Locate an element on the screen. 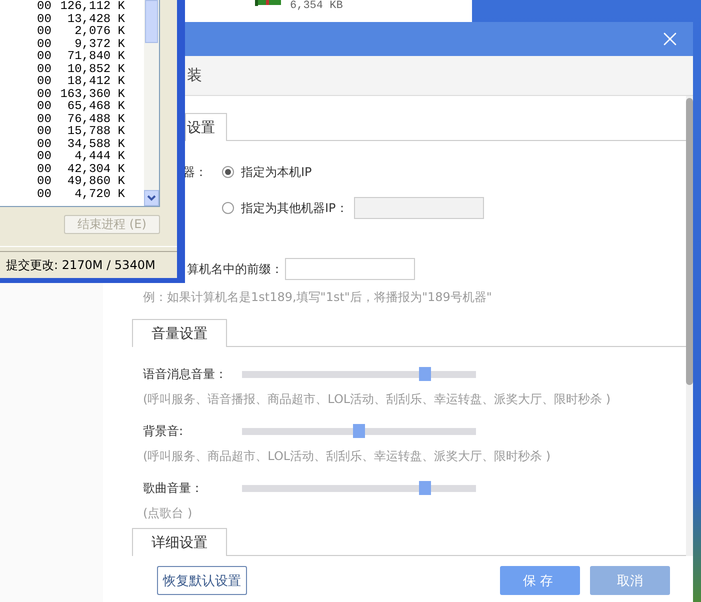 The image size is (701, 602). field-label: 器： is located at coordinates (195, 172).